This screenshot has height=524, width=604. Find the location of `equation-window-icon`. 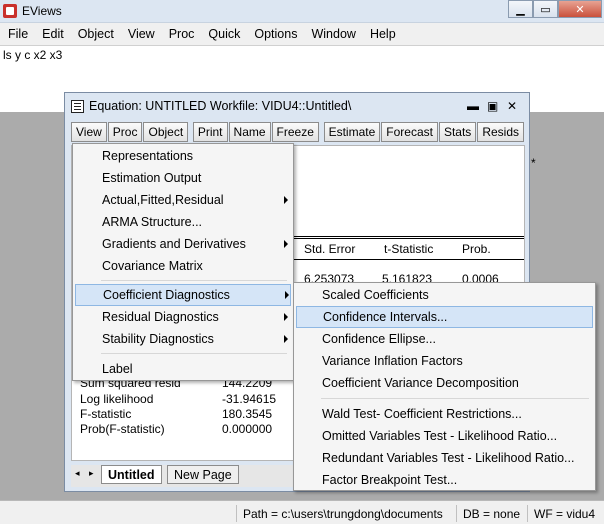

equation-window-icon is located at coordinates (77, 106).